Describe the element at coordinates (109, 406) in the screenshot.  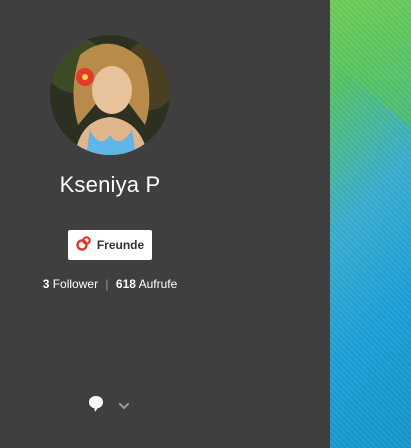
I see `sidebar-footer-actions` at that location.